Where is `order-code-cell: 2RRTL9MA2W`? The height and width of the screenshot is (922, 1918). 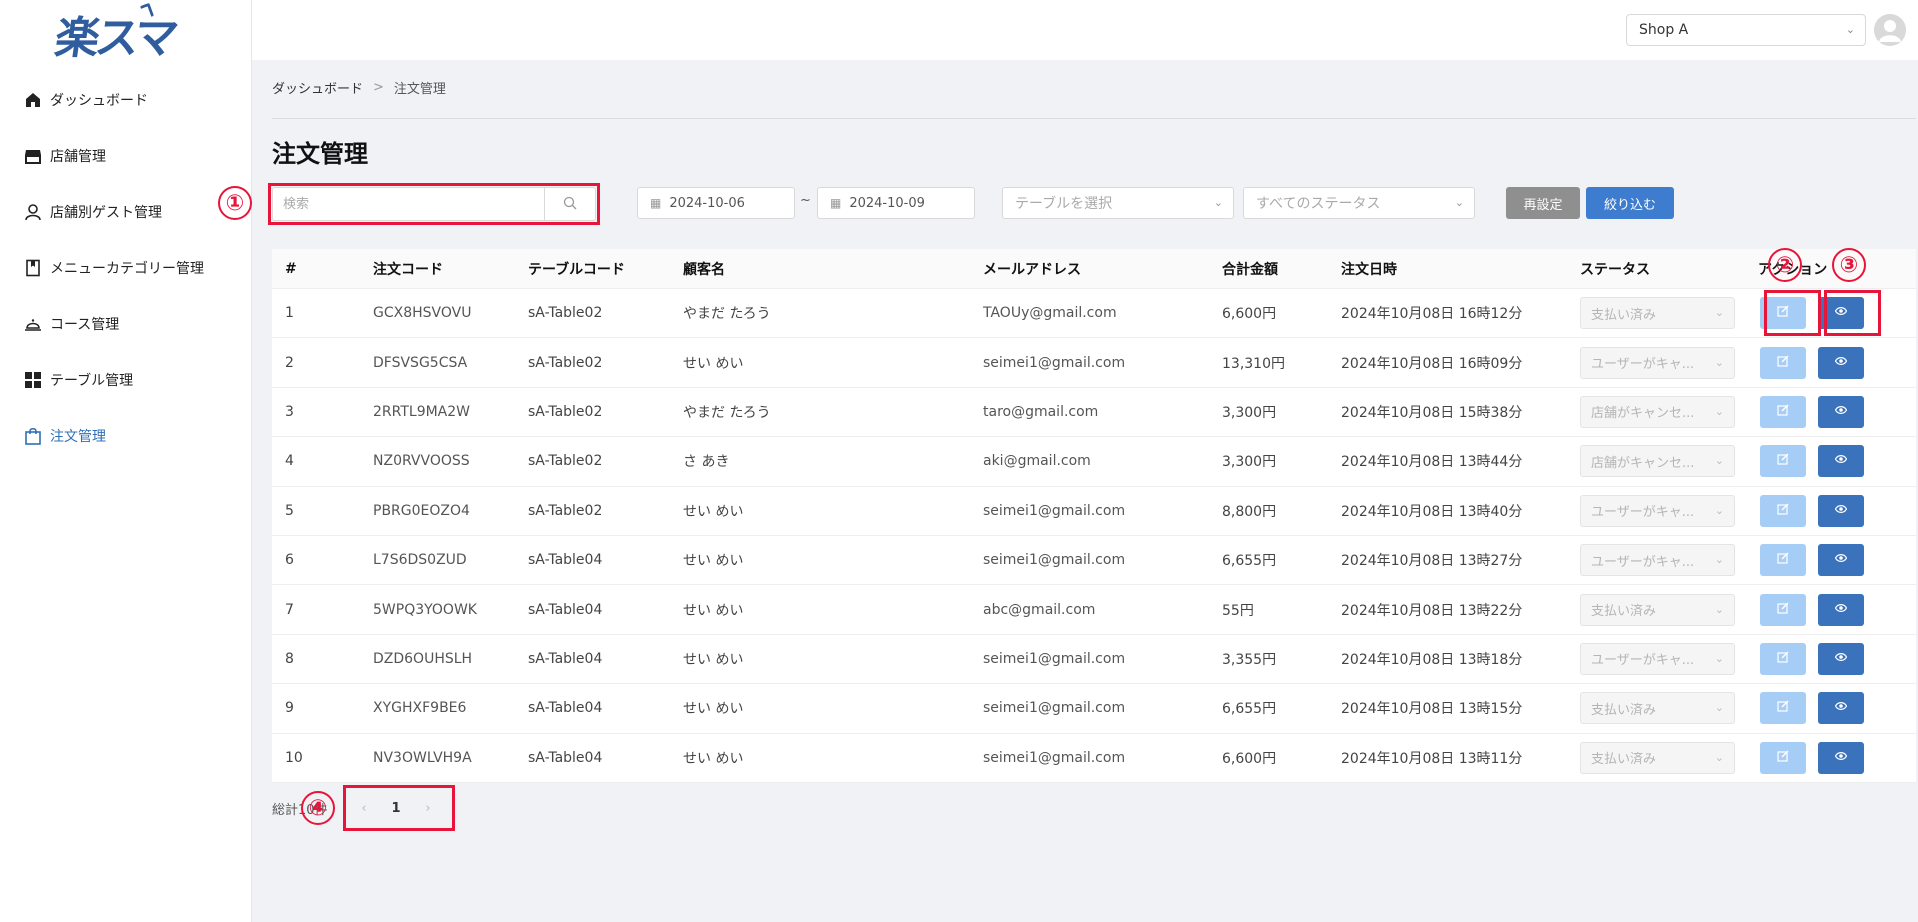
order-code-cell: 2RRTL9MA2W is located at coordinates (422, 411).